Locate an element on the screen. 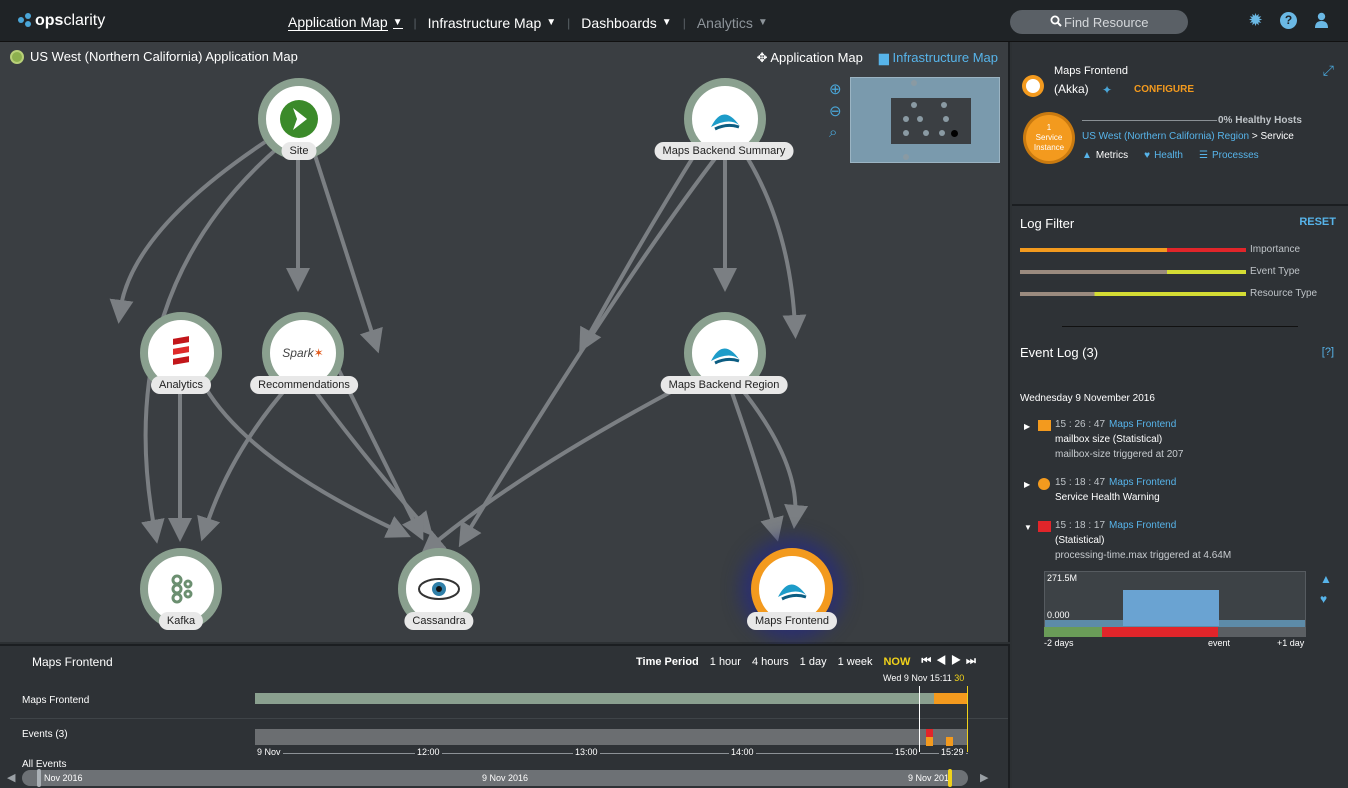 This screenshot has height=788, width=1348. scala-icon is located at coordinates (181, 353).